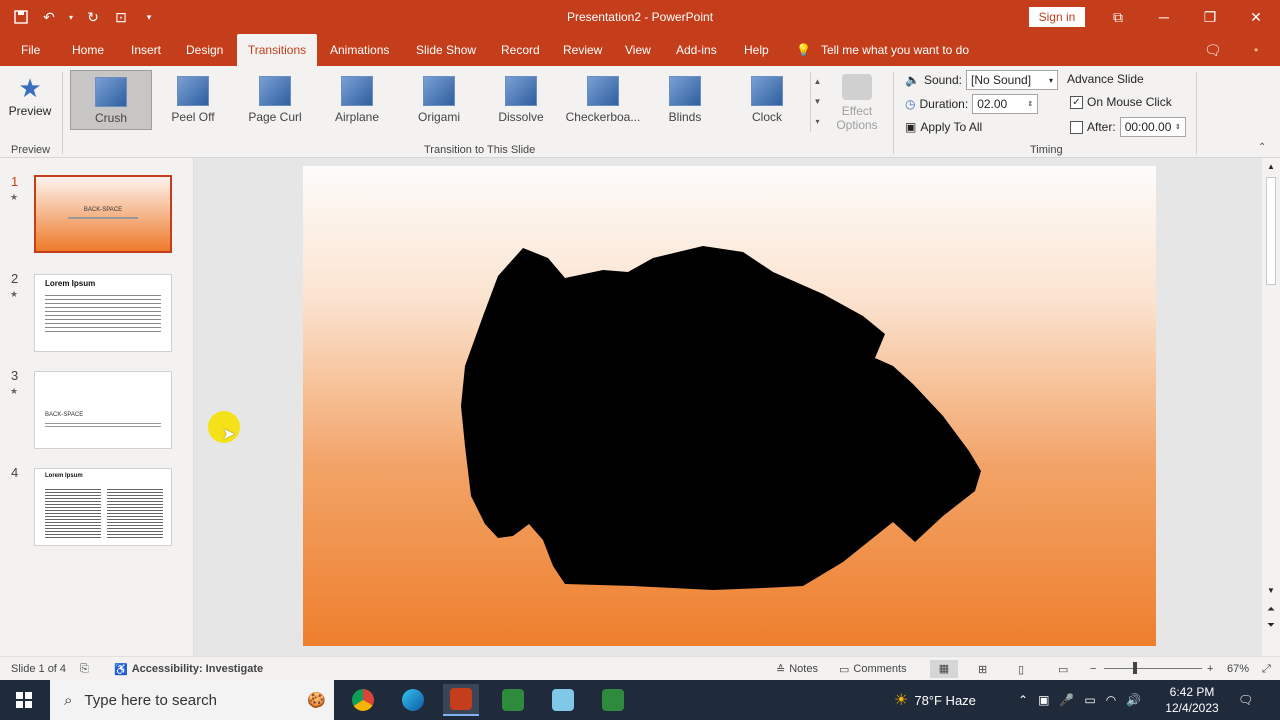  Describe the element at coordinates (696, 50) in the screenshot. I see `tab-add-ins: Add-ins` at that location.